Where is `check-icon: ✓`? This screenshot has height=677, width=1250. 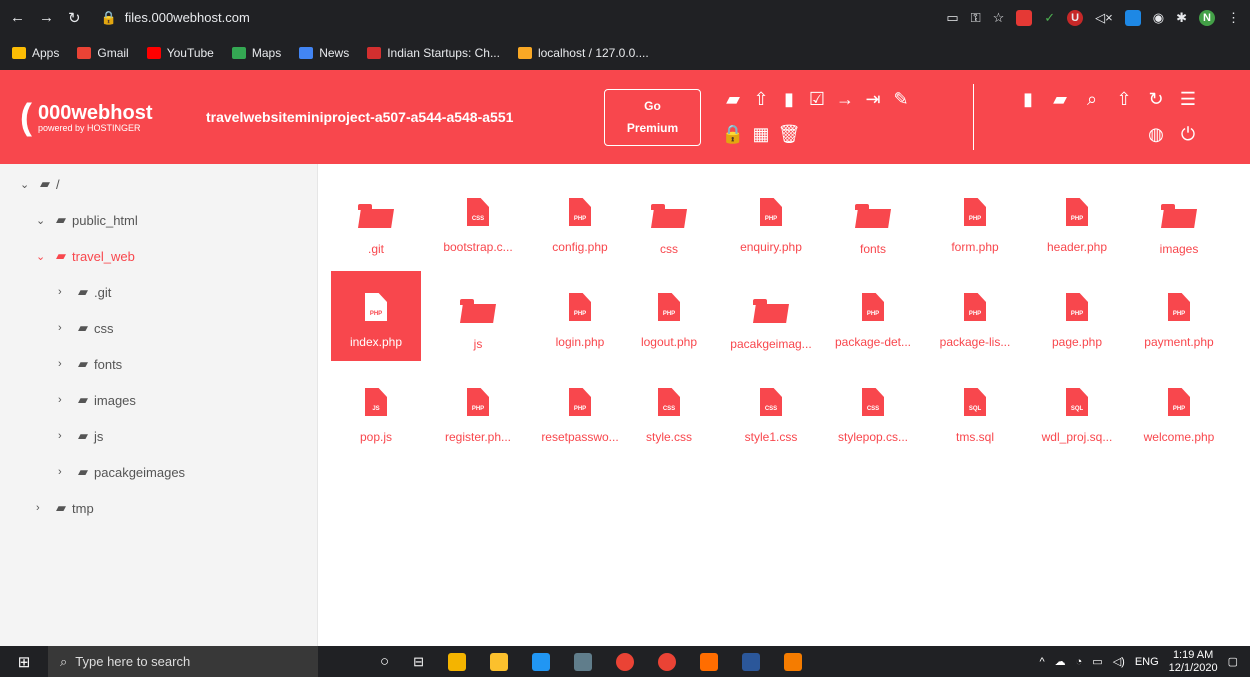 check-icon: ✓ is located at coordinates (1049, 18).